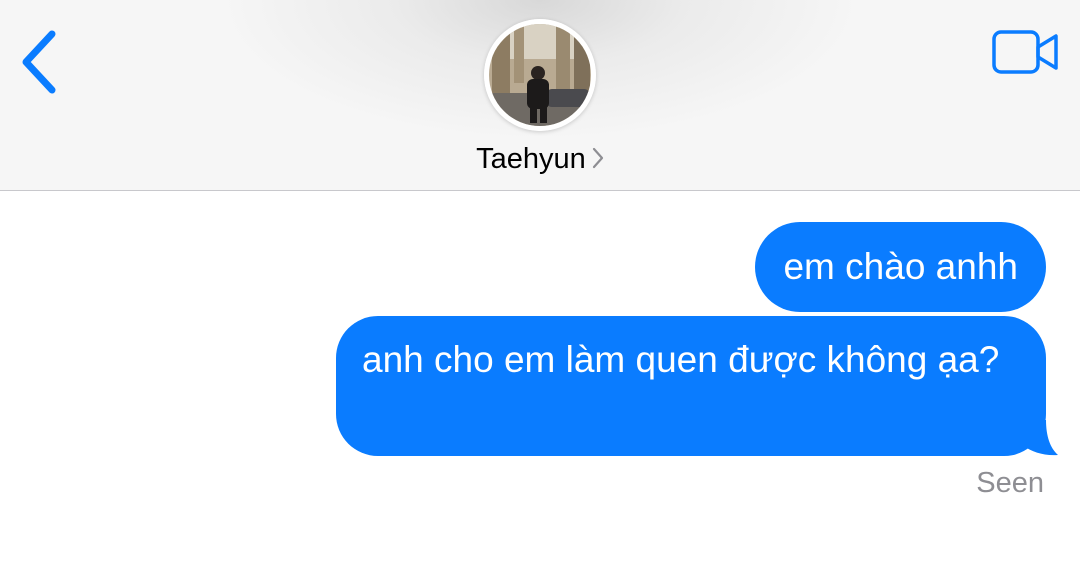 The image size is (1080, 572). I want to click on read-receipt: Seen, so click(1010, 483).